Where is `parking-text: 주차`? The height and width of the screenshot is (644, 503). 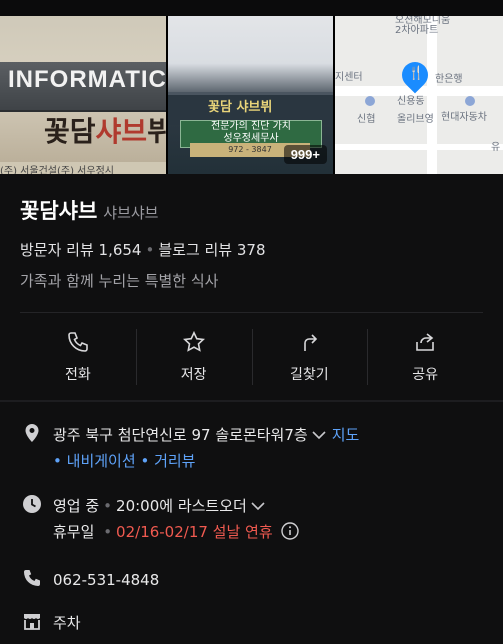 parking-text: 주차 is located at coordinates (67, 623).